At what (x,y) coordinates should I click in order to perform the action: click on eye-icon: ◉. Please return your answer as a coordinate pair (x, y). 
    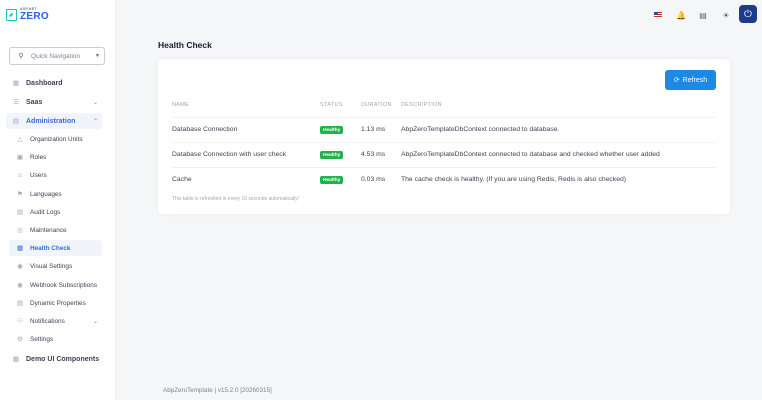
    Looking at the image, I should click on (20, 266).